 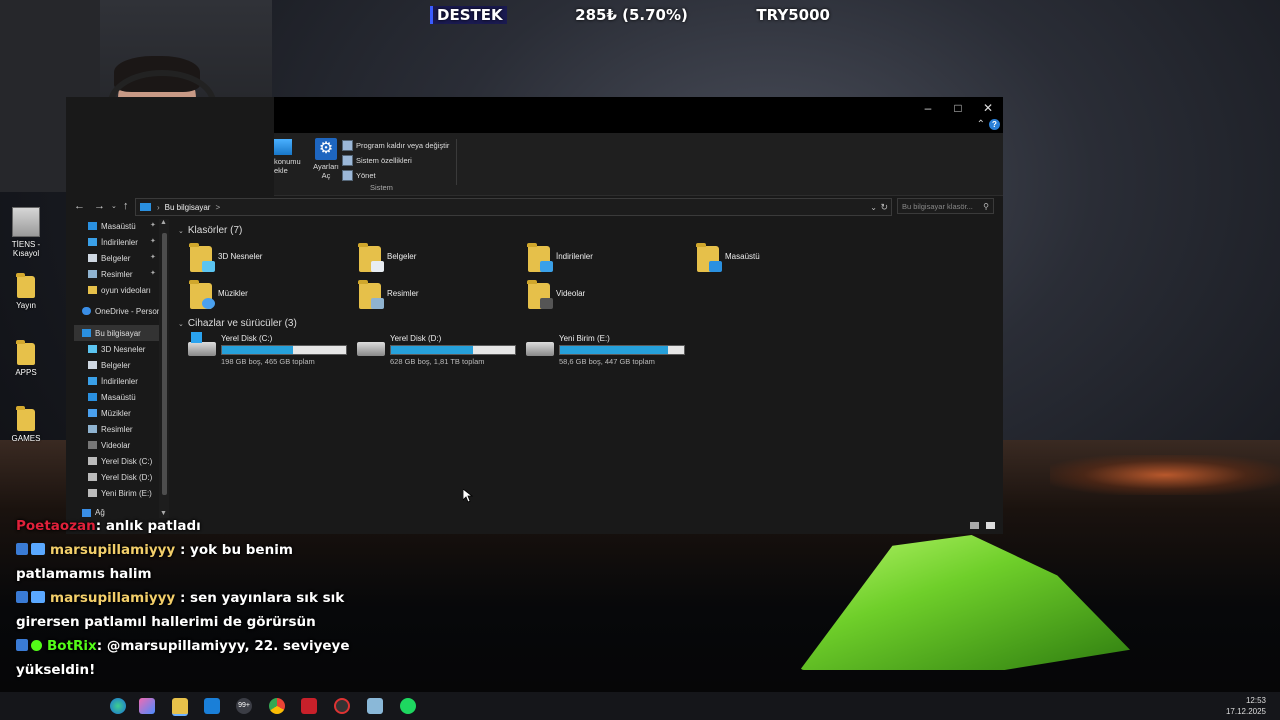 I want to click on messaging-icon: 99+, so click(x=244, y=706).